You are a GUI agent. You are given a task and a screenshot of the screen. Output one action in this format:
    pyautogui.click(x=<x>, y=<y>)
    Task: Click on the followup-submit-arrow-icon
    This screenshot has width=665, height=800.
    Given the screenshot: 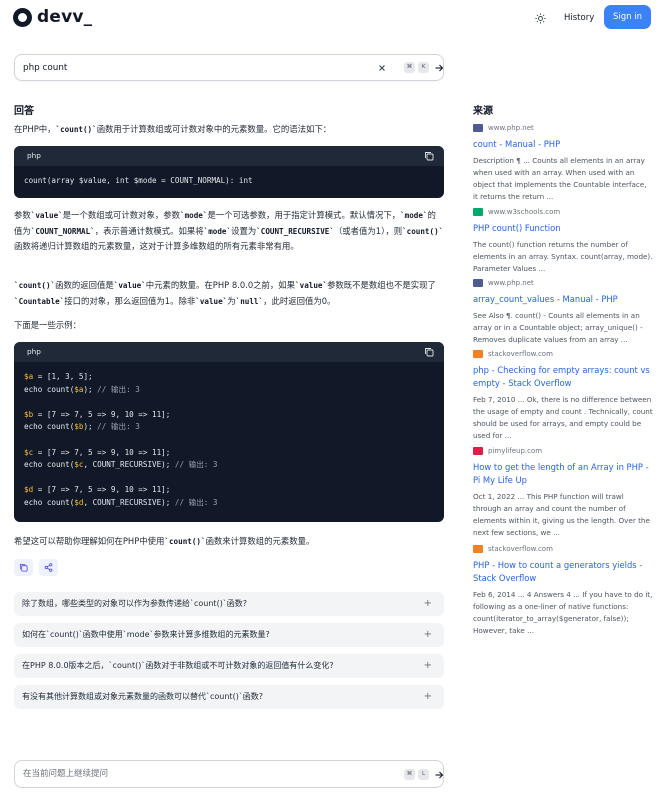 What is the action you would take?
    pyautogui.click(x=439, y=775)
    